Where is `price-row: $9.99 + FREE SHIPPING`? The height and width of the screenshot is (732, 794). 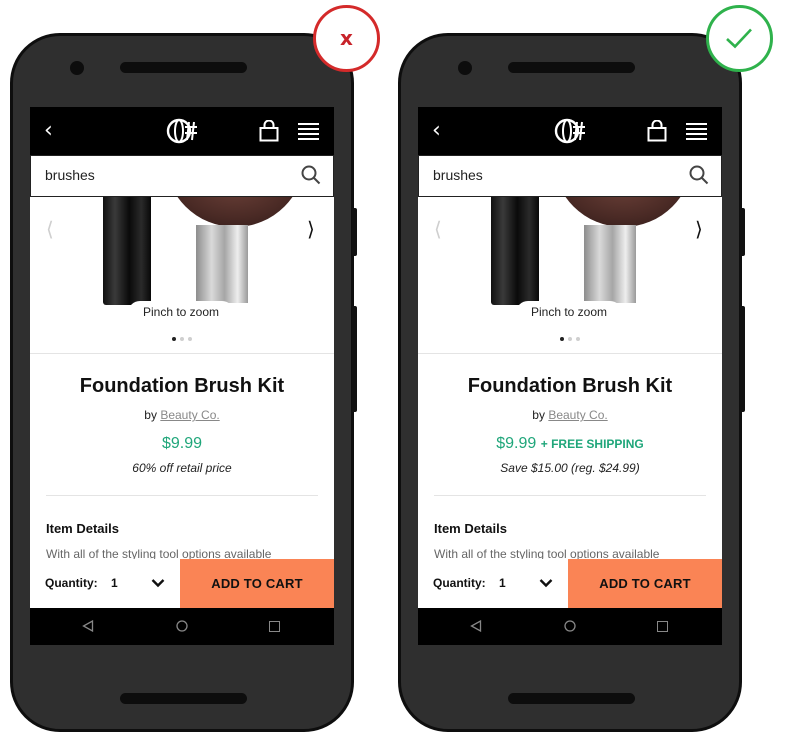 price-row: $9.99 + FREE SHIPPING is located at coordinates (570, 444).